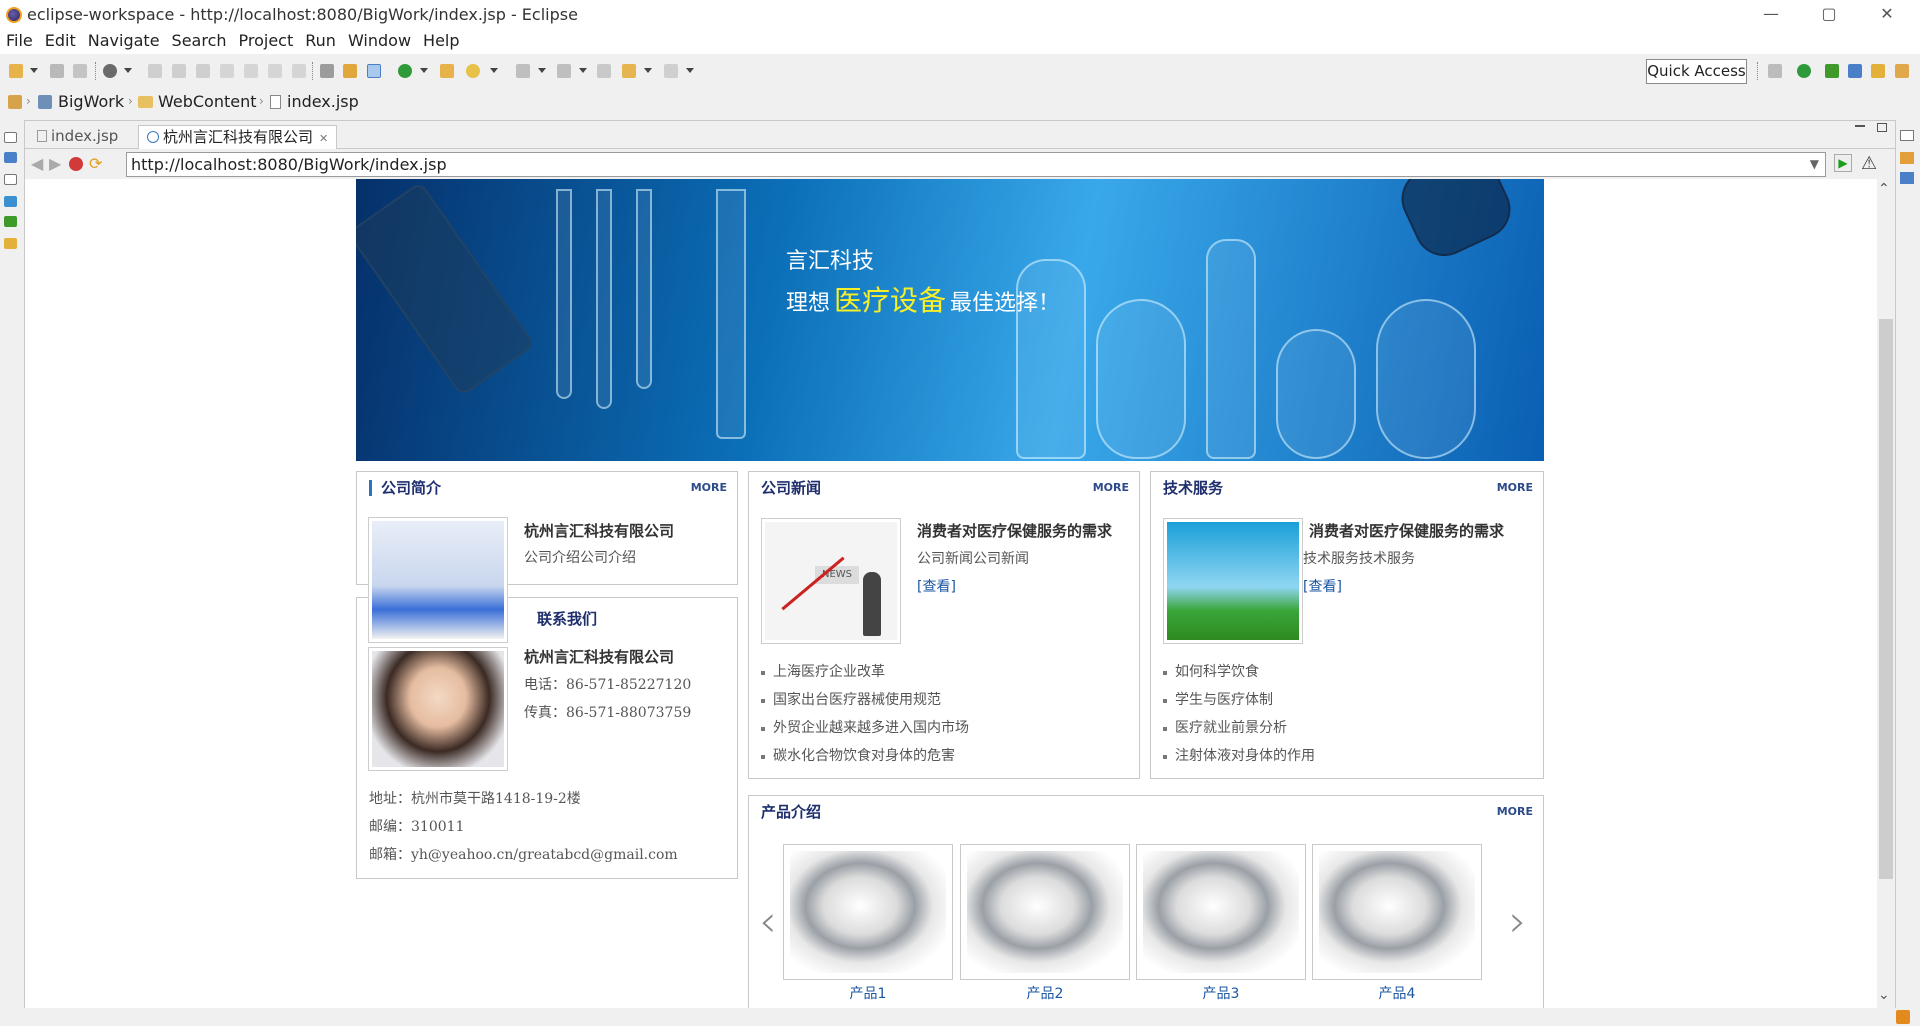  Describe the element at coordinates (1814, 164) in the screenshot. I see `chevron-down-icon: ▼` at that location.